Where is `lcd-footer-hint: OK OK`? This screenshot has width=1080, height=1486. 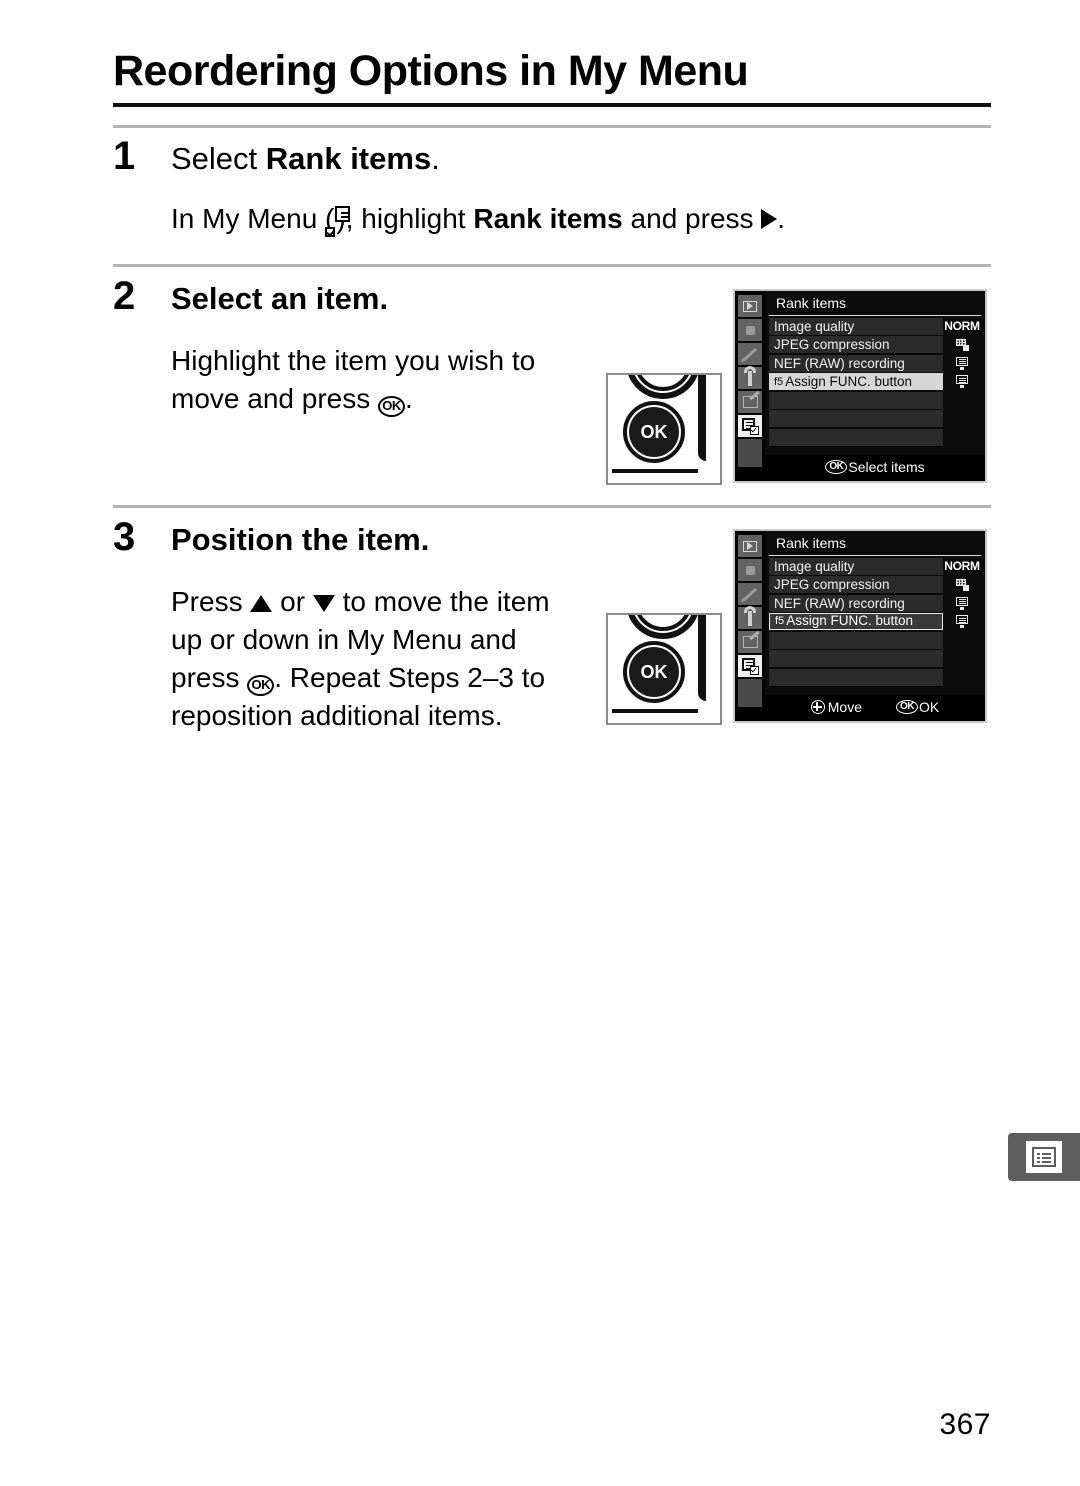
lcd-footer-hint: OK OK is located at coordinates (917, 707).